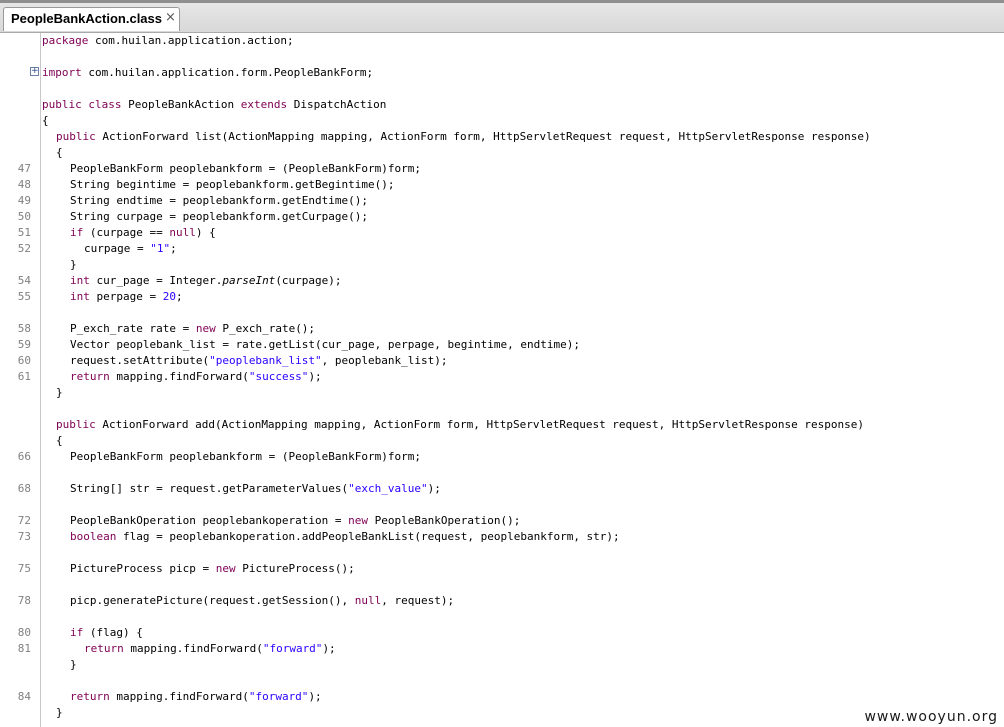 This screenshot has width=1004, height=727. I want to click on code-token: , request);, so click(418, 600).